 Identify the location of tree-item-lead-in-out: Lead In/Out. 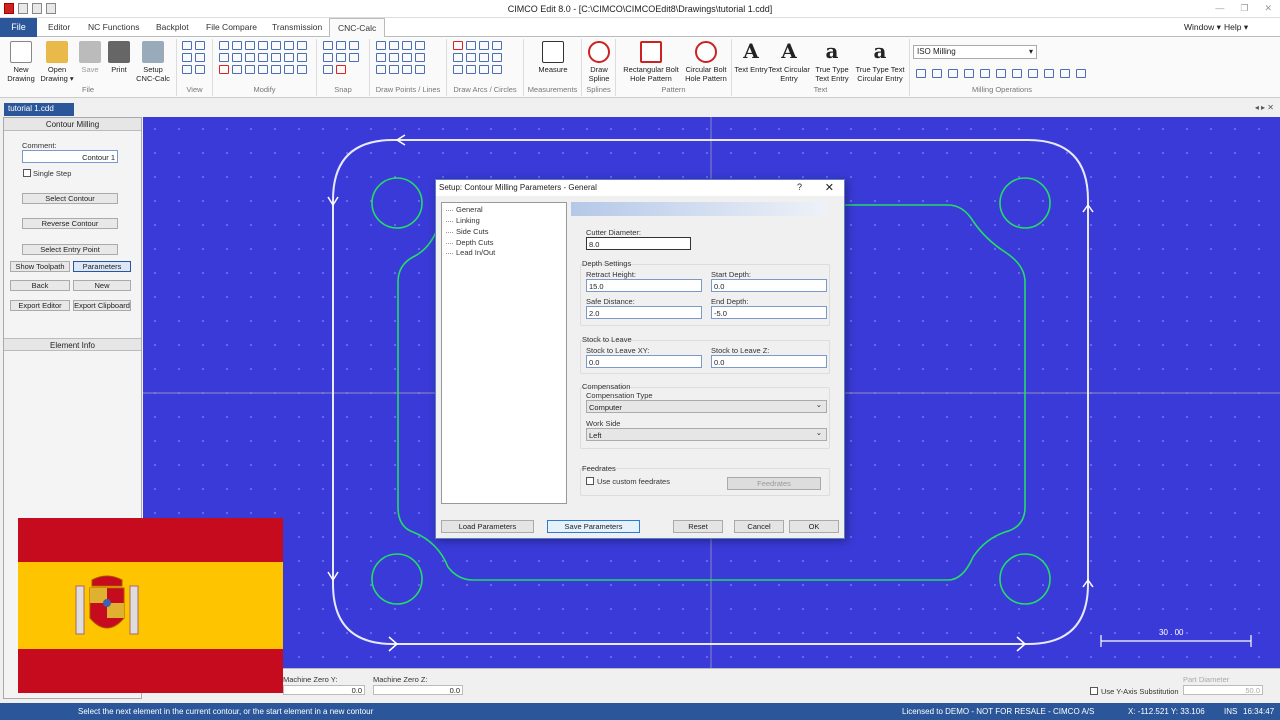
(470, 252).